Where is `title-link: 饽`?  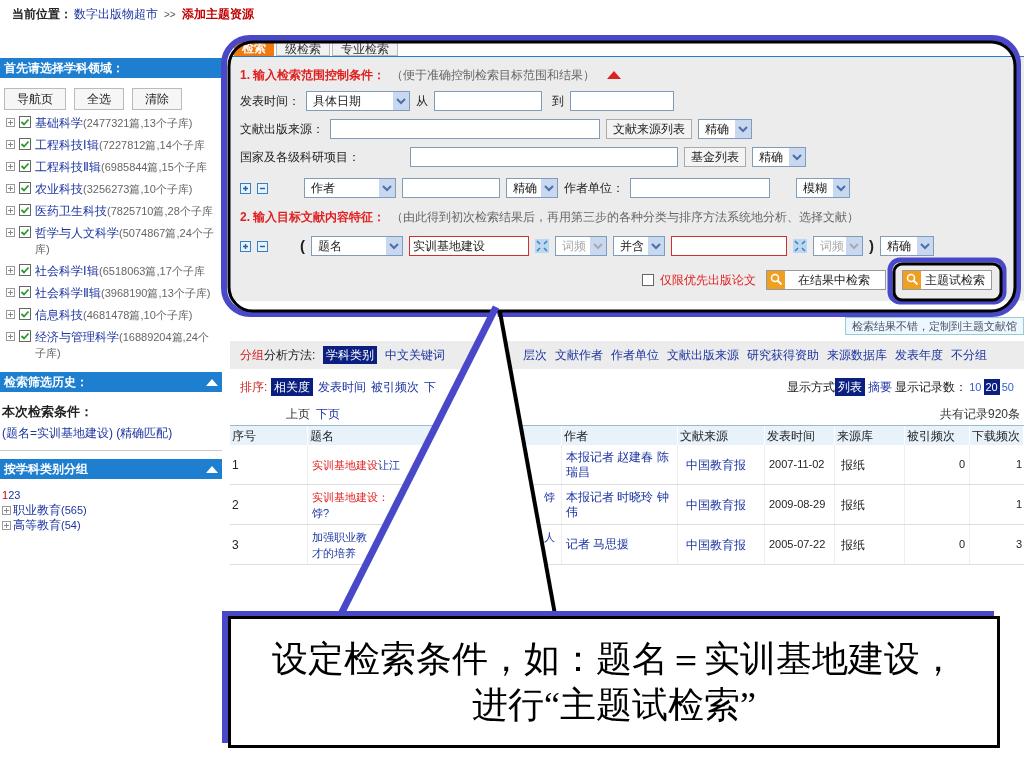 title-link: 饽 is located at coordinates (549, 496).